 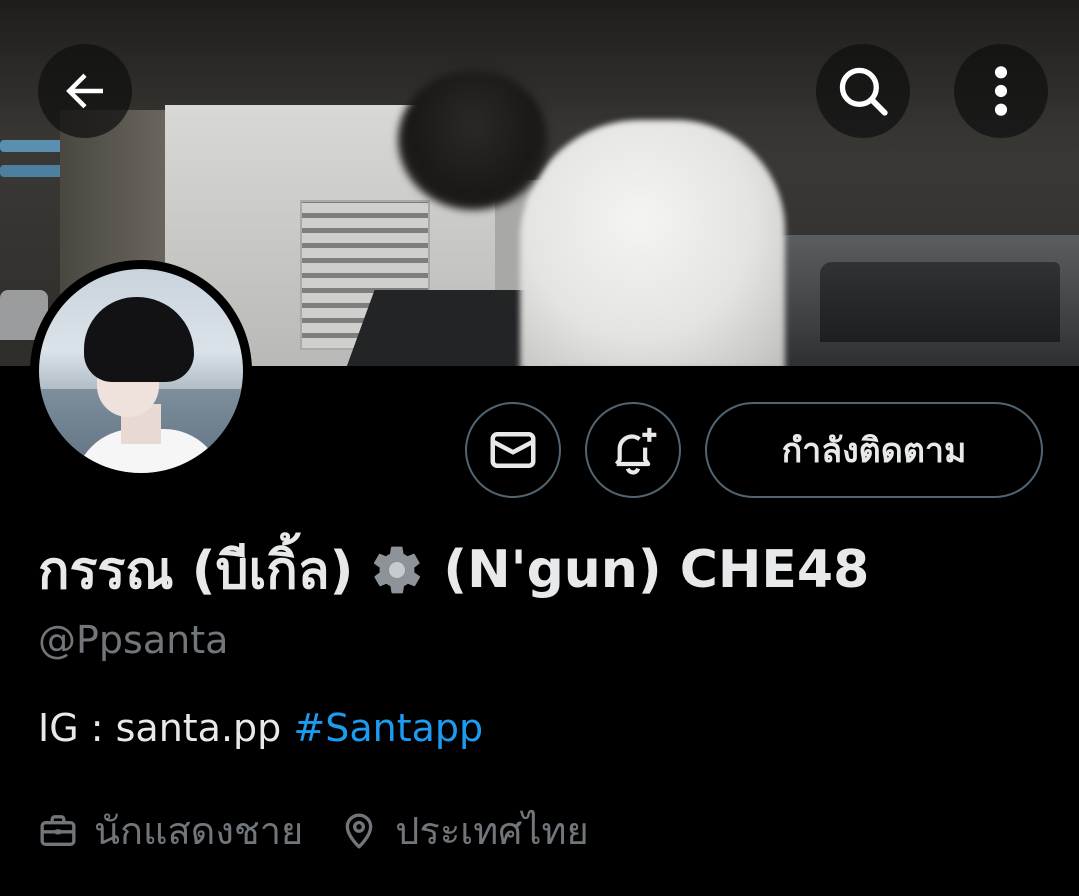 I want to click on bio: IG : santa.pp #Santapp, so click(x=260, y=728).